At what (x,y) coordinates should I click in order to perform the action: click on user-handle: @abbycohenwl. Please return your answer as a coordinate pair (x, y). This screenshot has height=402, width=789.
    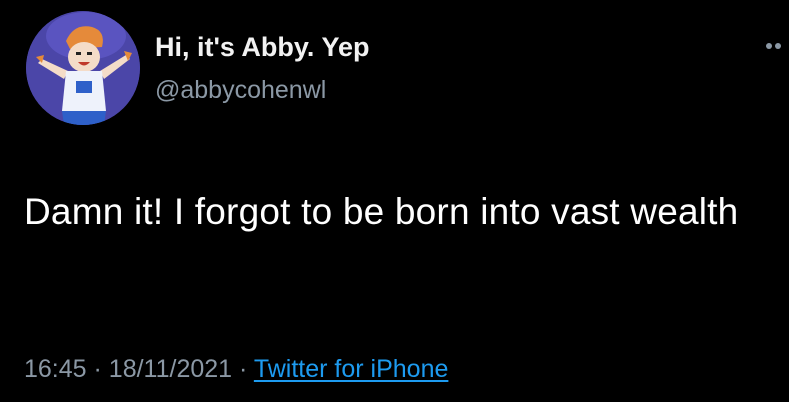
    Looking at the image, I should click on (240, 90).